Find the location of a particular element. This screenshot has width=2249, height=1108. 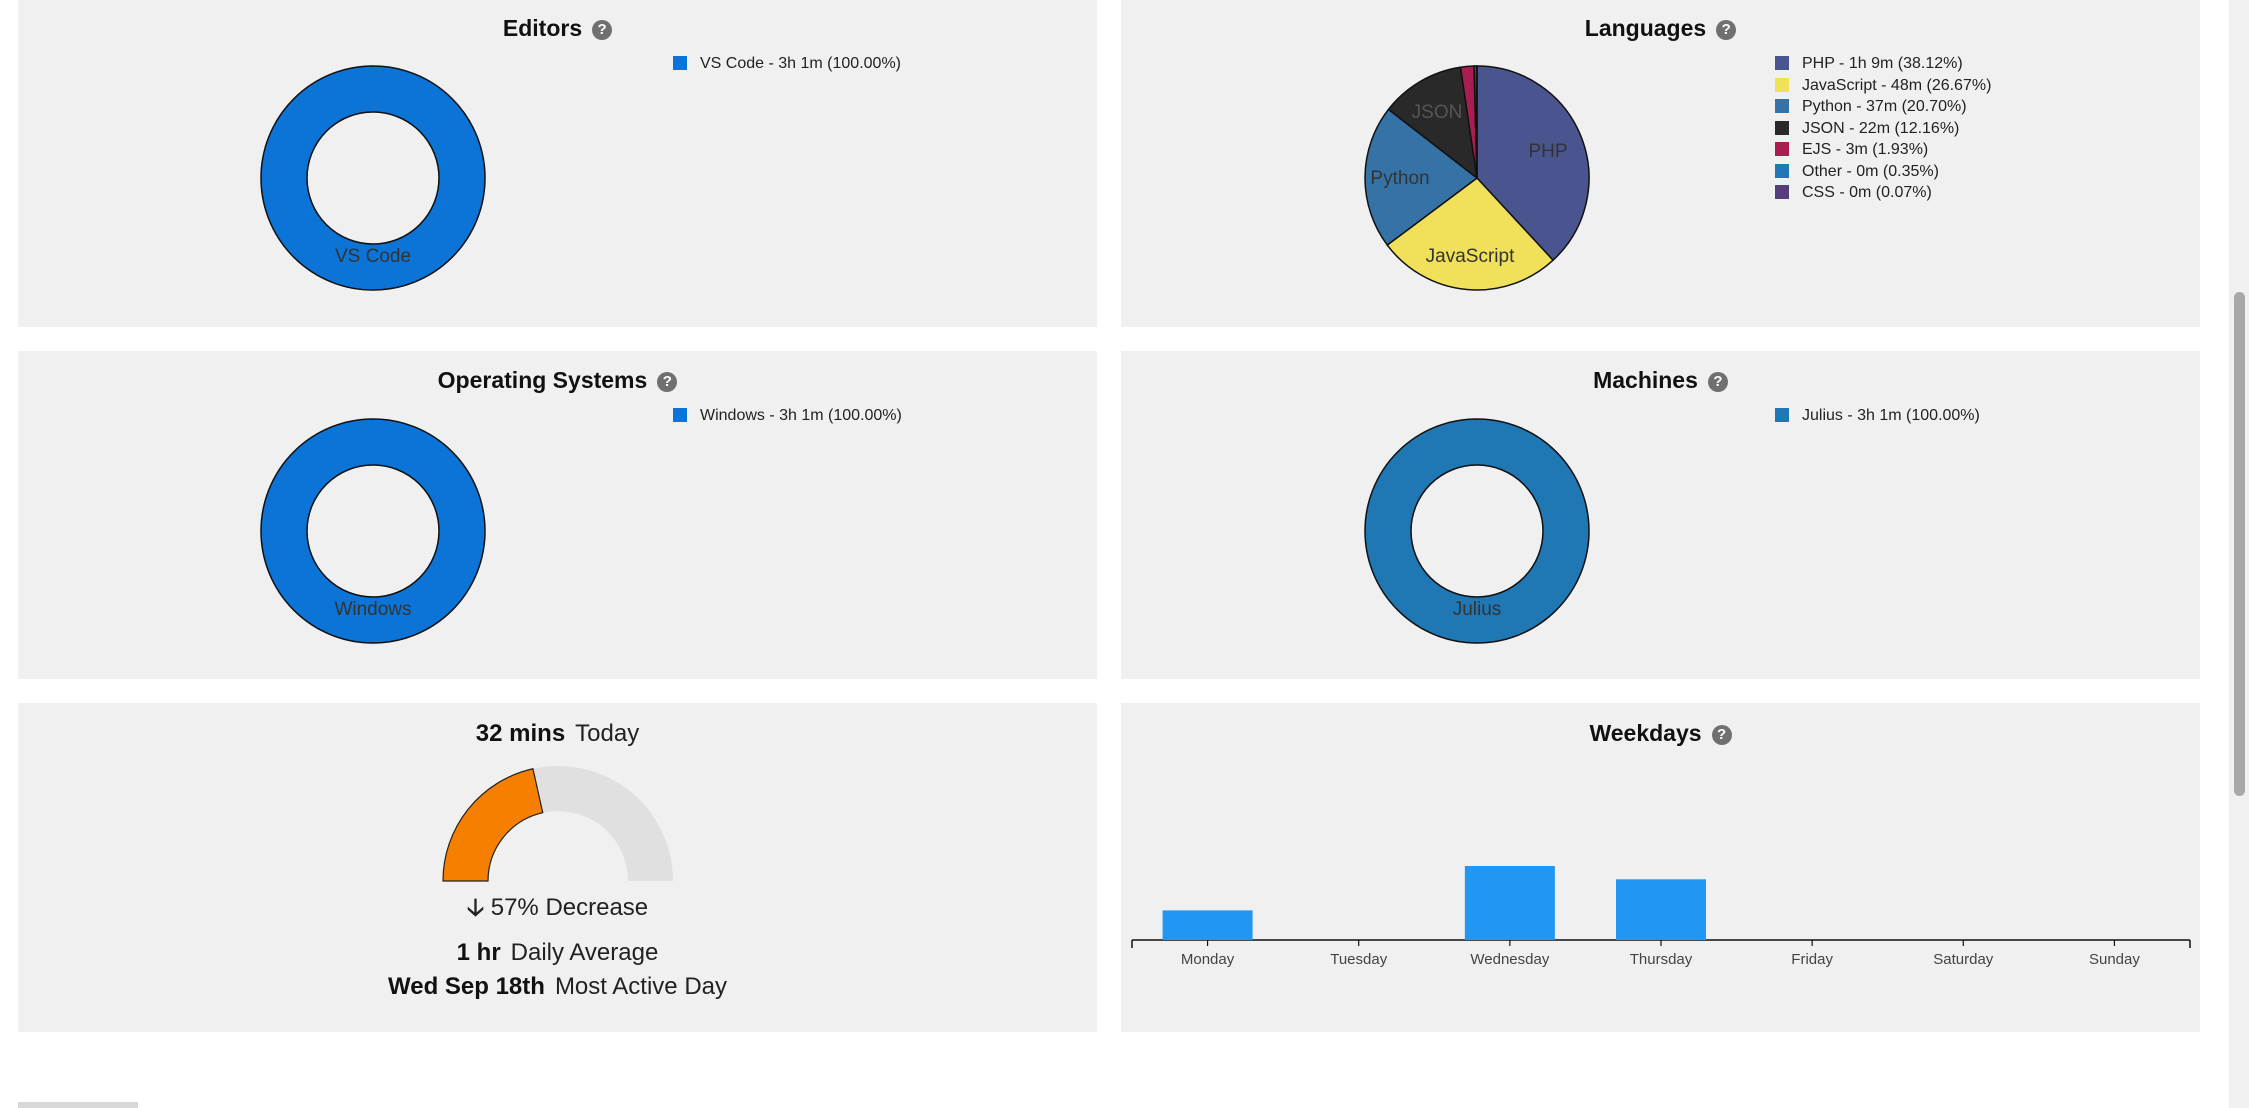

most-active-day: Wed Sep 18th Most Active Day is located at coordinates (557, 987).